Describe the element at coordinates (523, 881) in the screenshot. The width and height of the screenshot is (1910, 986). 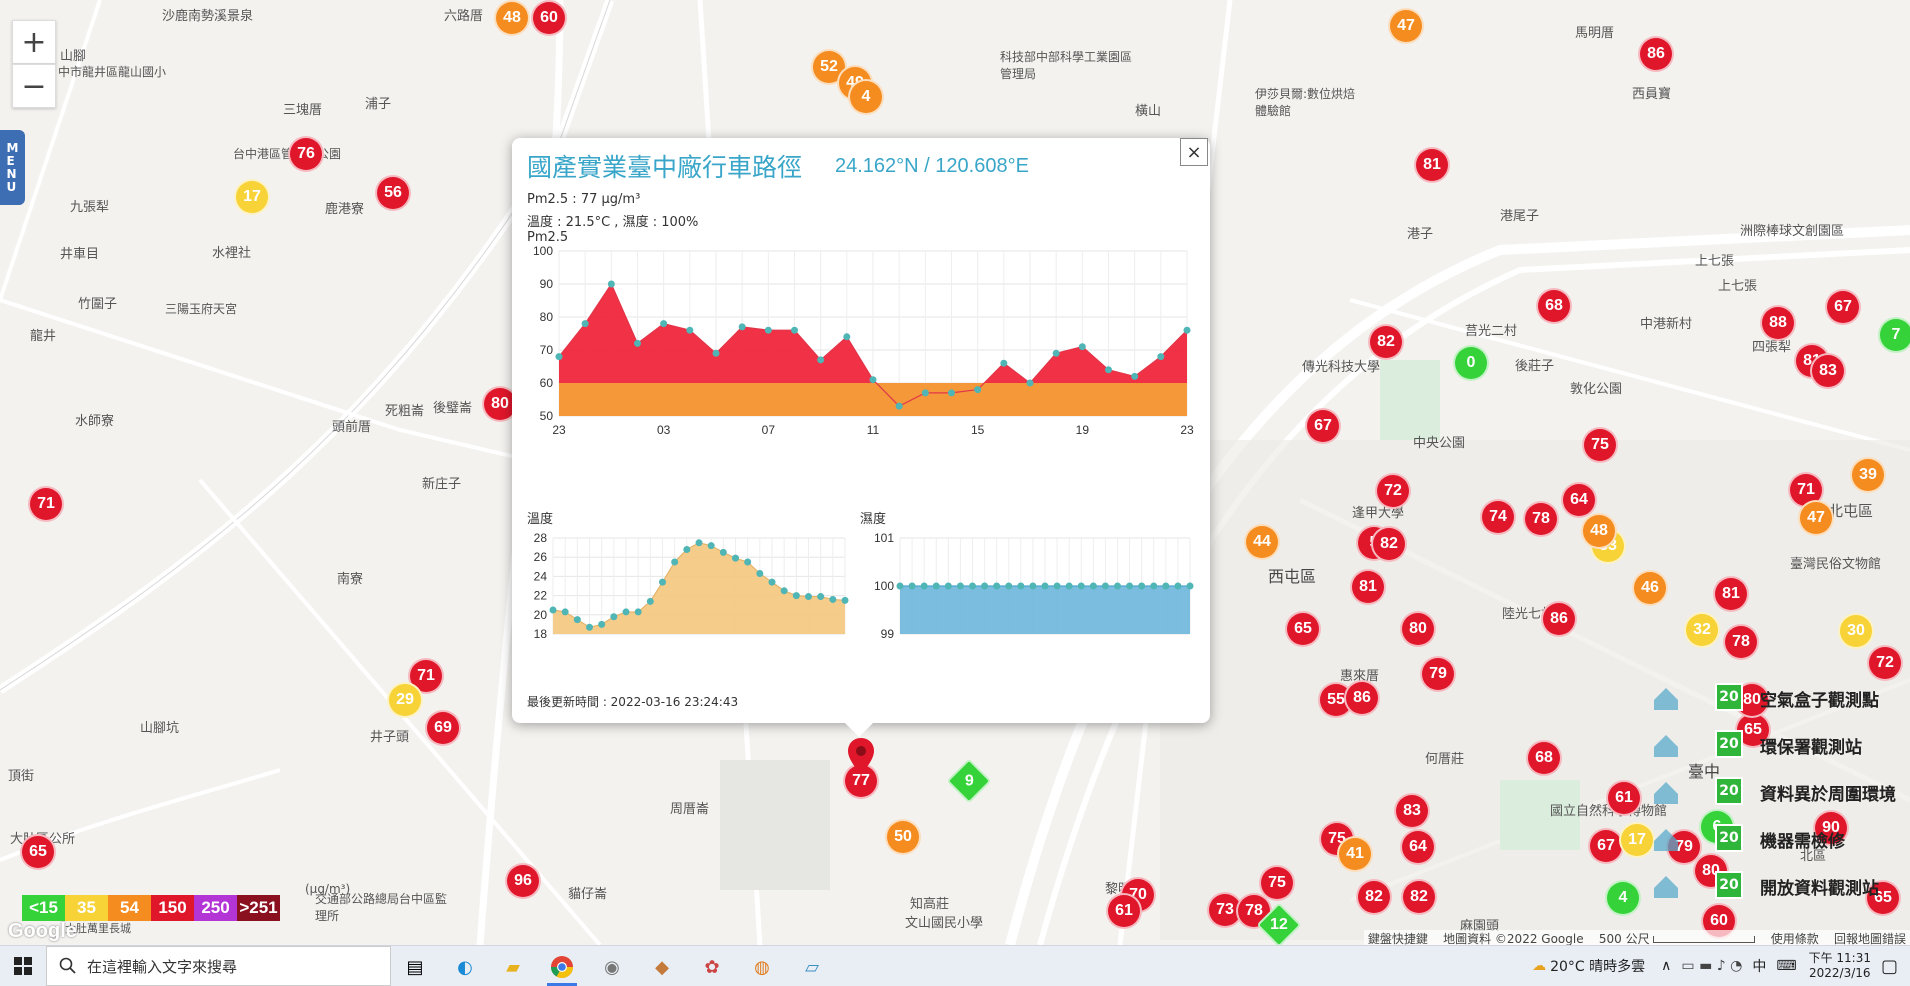
I see `aqi-marker: 96` at that location.